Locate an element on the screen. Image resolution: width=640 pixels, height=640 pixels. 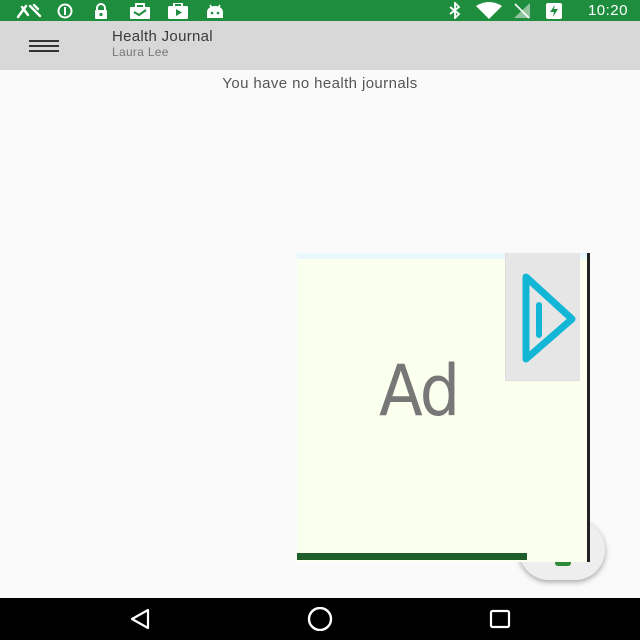
android-icon is located at coordinates (215, 10).